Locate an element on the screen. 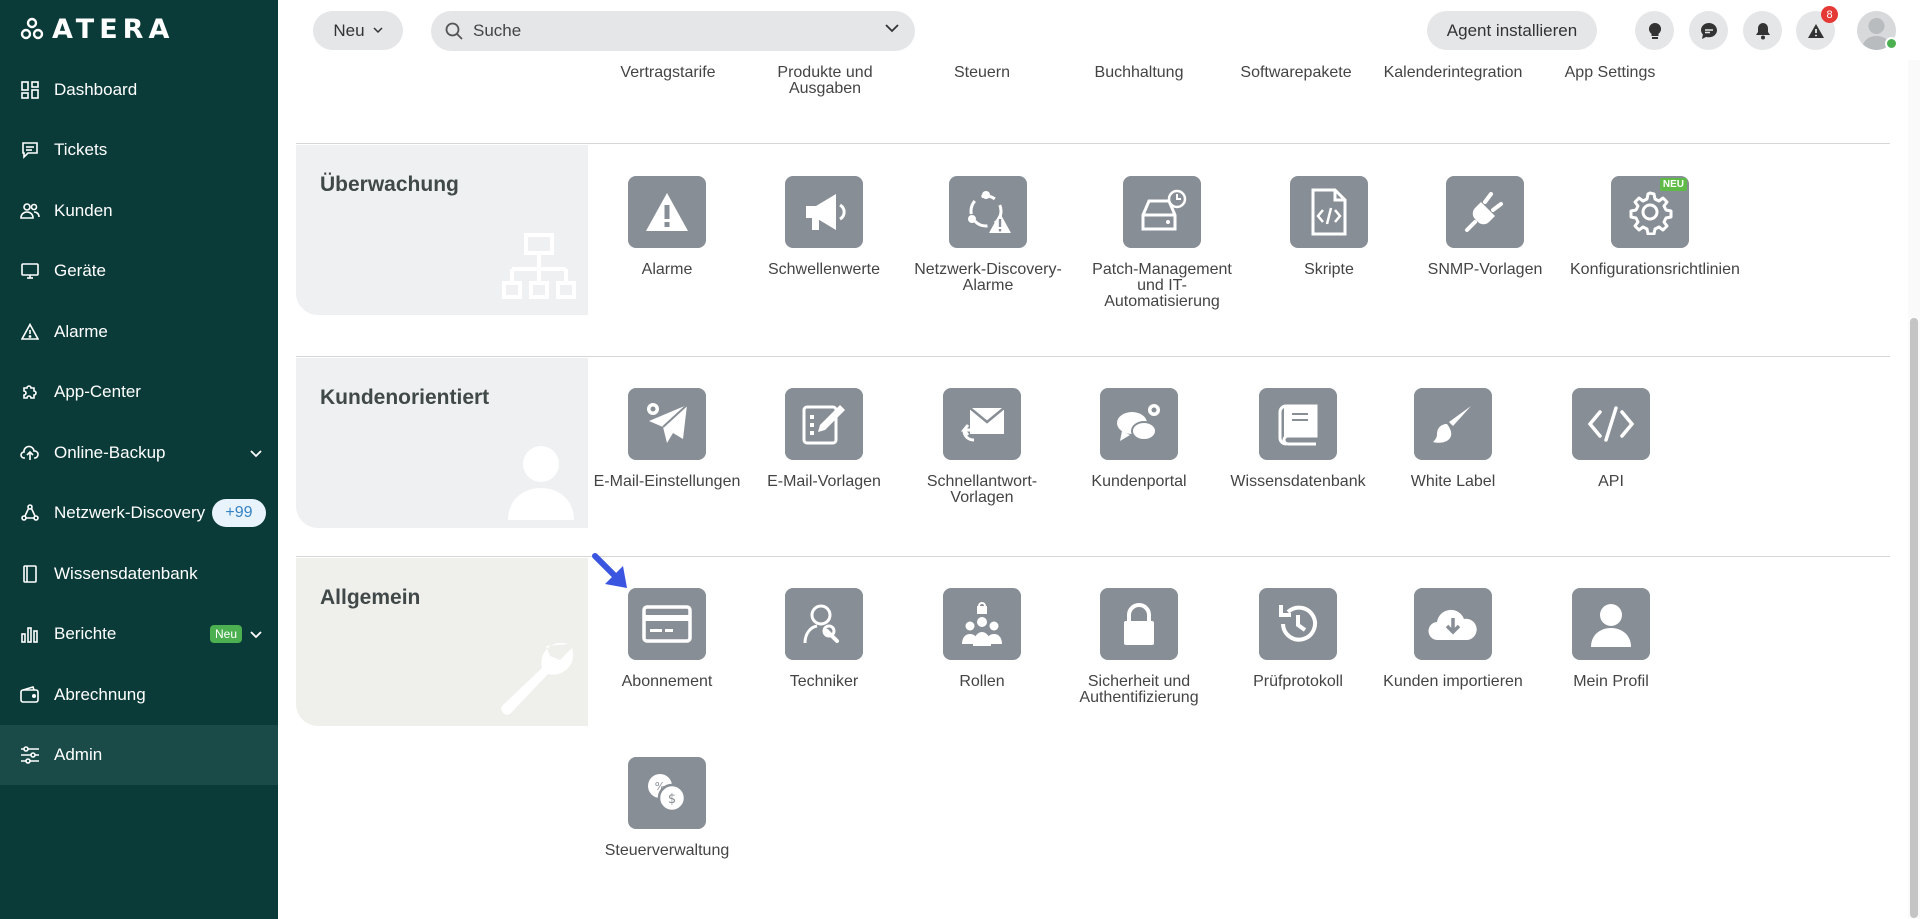 Image resolution: width=1920 pixels, height=919 pixels. tile-kunden-importieren: Kunden importieren is located at coordinates (1453, 639).